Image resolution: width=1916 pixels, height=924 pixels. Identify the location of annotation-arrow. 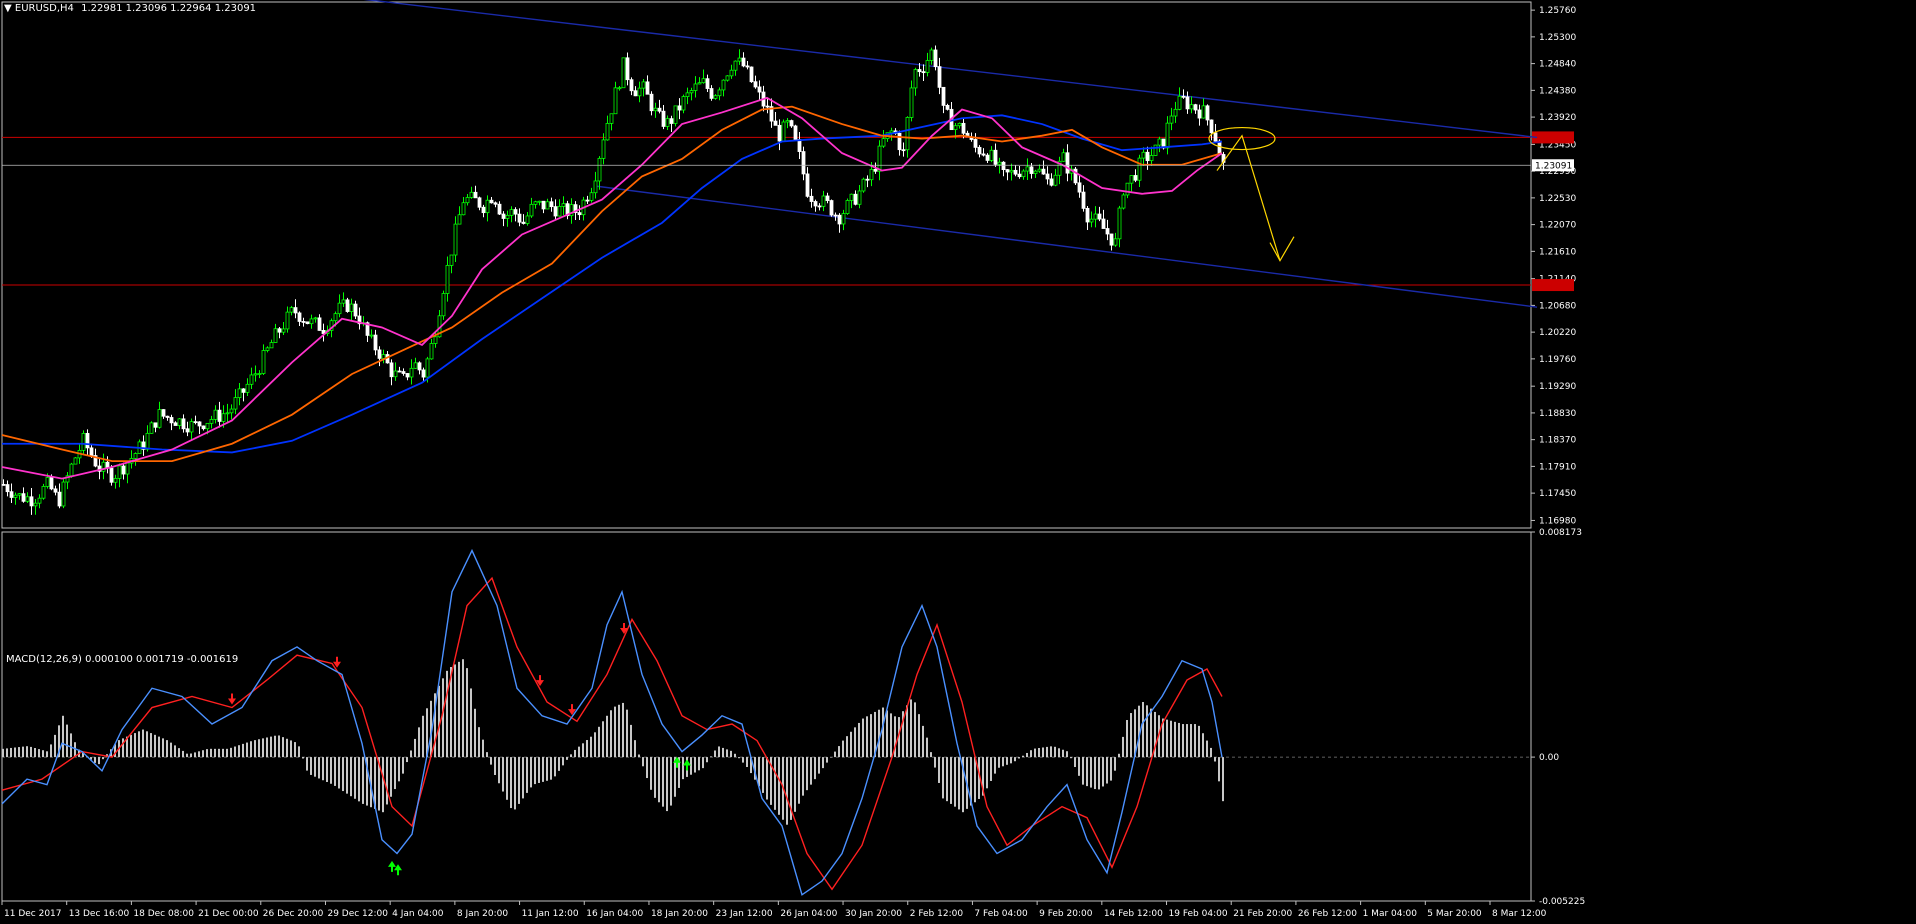
(1248, 197).